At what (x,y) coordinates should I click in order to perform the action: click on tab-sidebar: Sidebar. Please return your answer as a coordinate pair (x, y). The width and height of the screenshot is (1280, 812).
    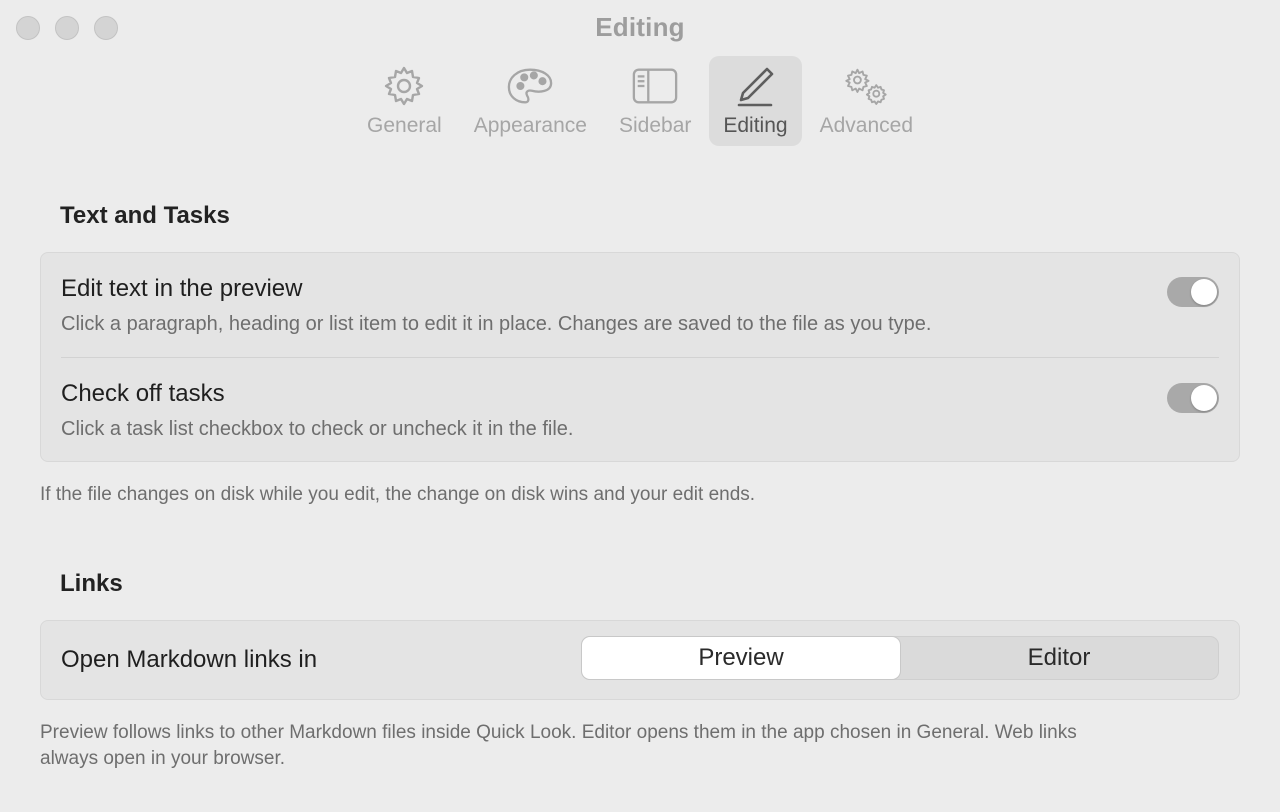
    Looking at the image, I should click on (655, 101).